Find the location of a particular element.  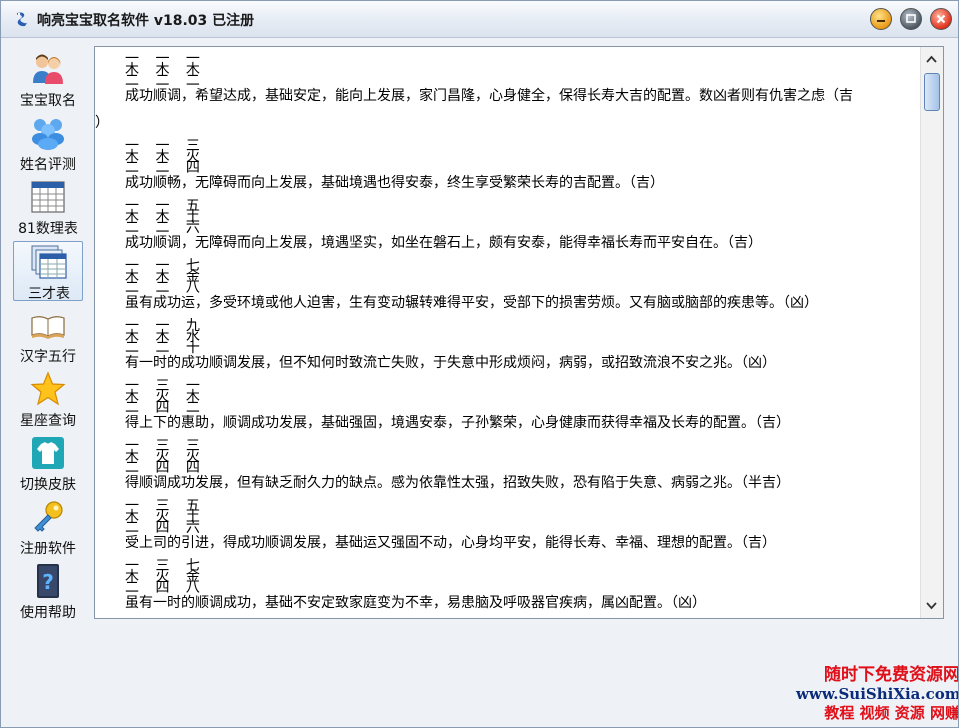

sancai-row: 二 二 二 is located at coordinates (165, 81).